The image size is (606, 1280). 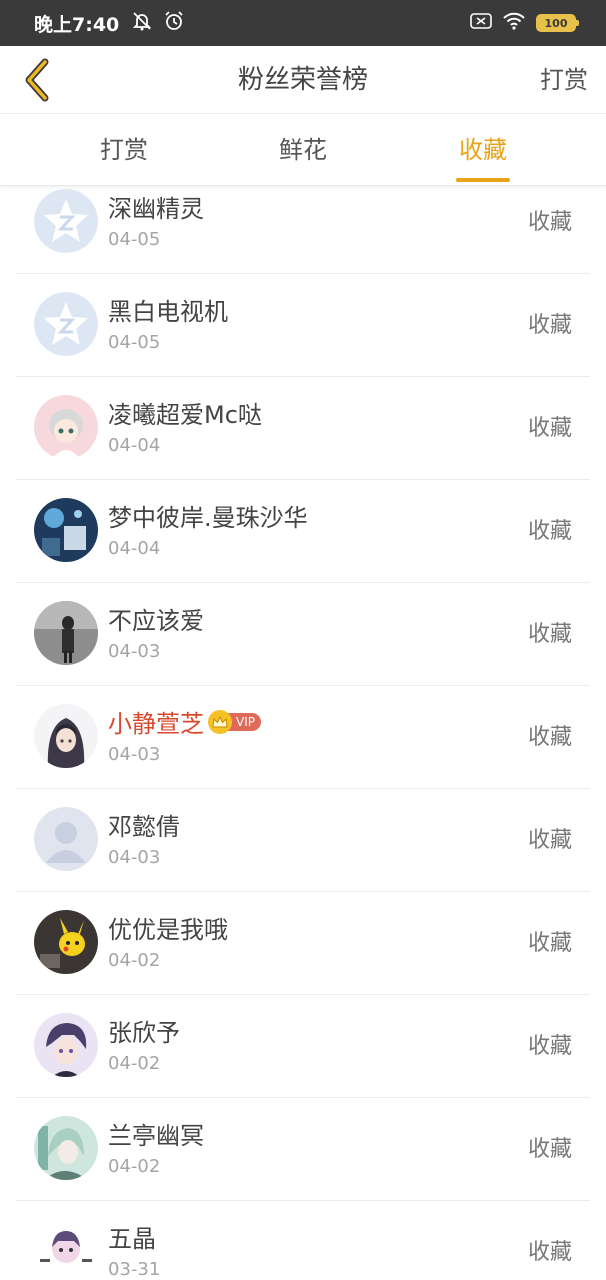 What do you see at coordinates (134, 1269) in the screenshot?
I see `fan-date: 03-31` at bounding box center [134, 1269].